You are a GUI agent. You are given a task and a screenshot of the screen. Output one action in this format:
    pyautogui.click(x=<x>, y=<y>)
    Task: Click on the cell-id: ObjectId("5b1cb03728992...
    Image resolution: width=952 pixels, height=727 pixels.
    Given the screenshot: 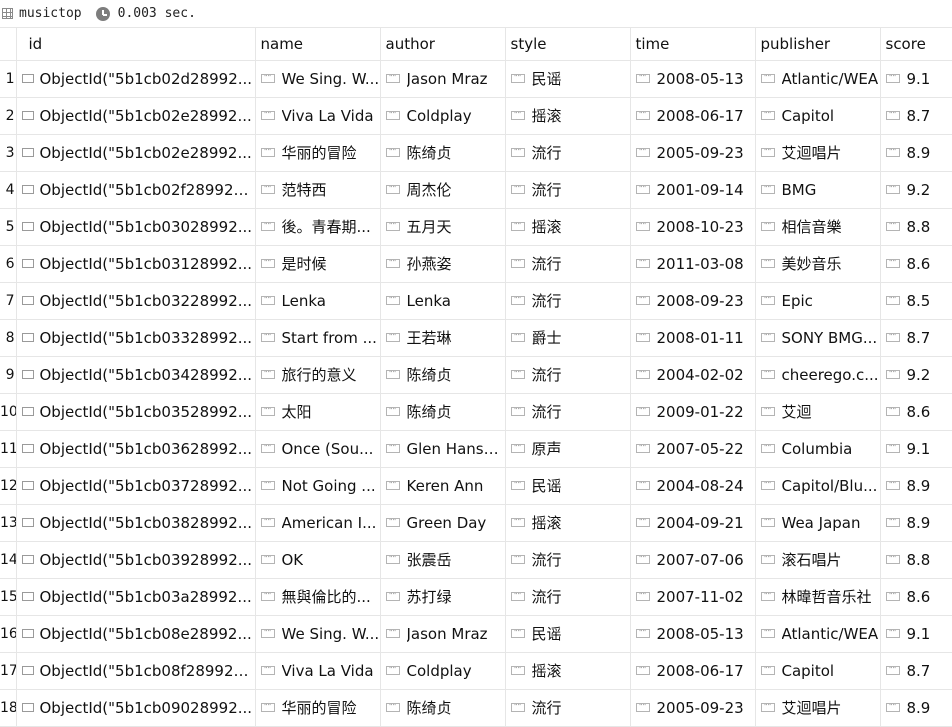 What is the action you would take?
    pyautogui.click(x=136, y=486)
    